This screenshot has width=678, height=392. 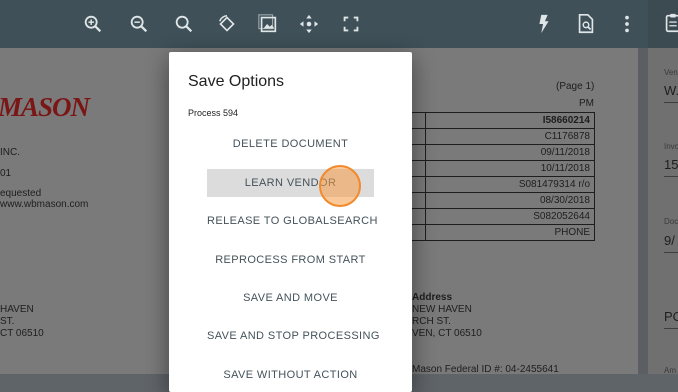 I want to click on invoice-field: 15, so click(x=671, y=164).